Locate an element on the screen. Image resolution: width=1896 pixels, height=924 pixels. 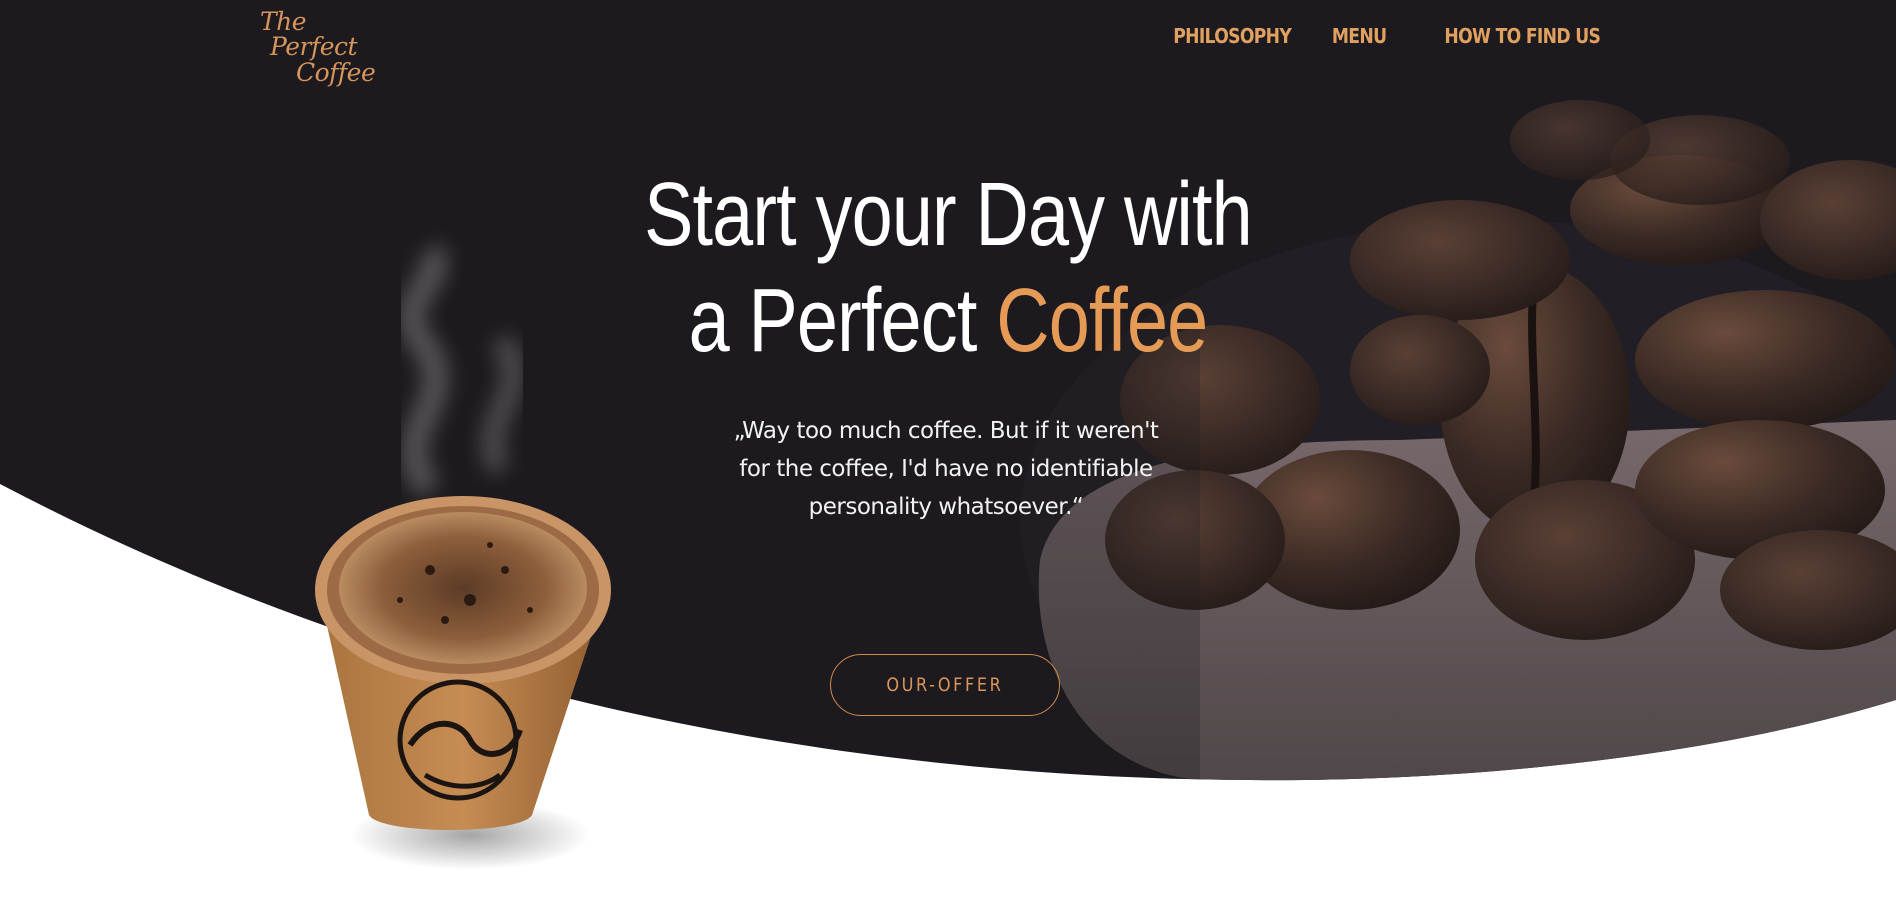
logo-text-line: Perfect is located at coordinates (314, 46).